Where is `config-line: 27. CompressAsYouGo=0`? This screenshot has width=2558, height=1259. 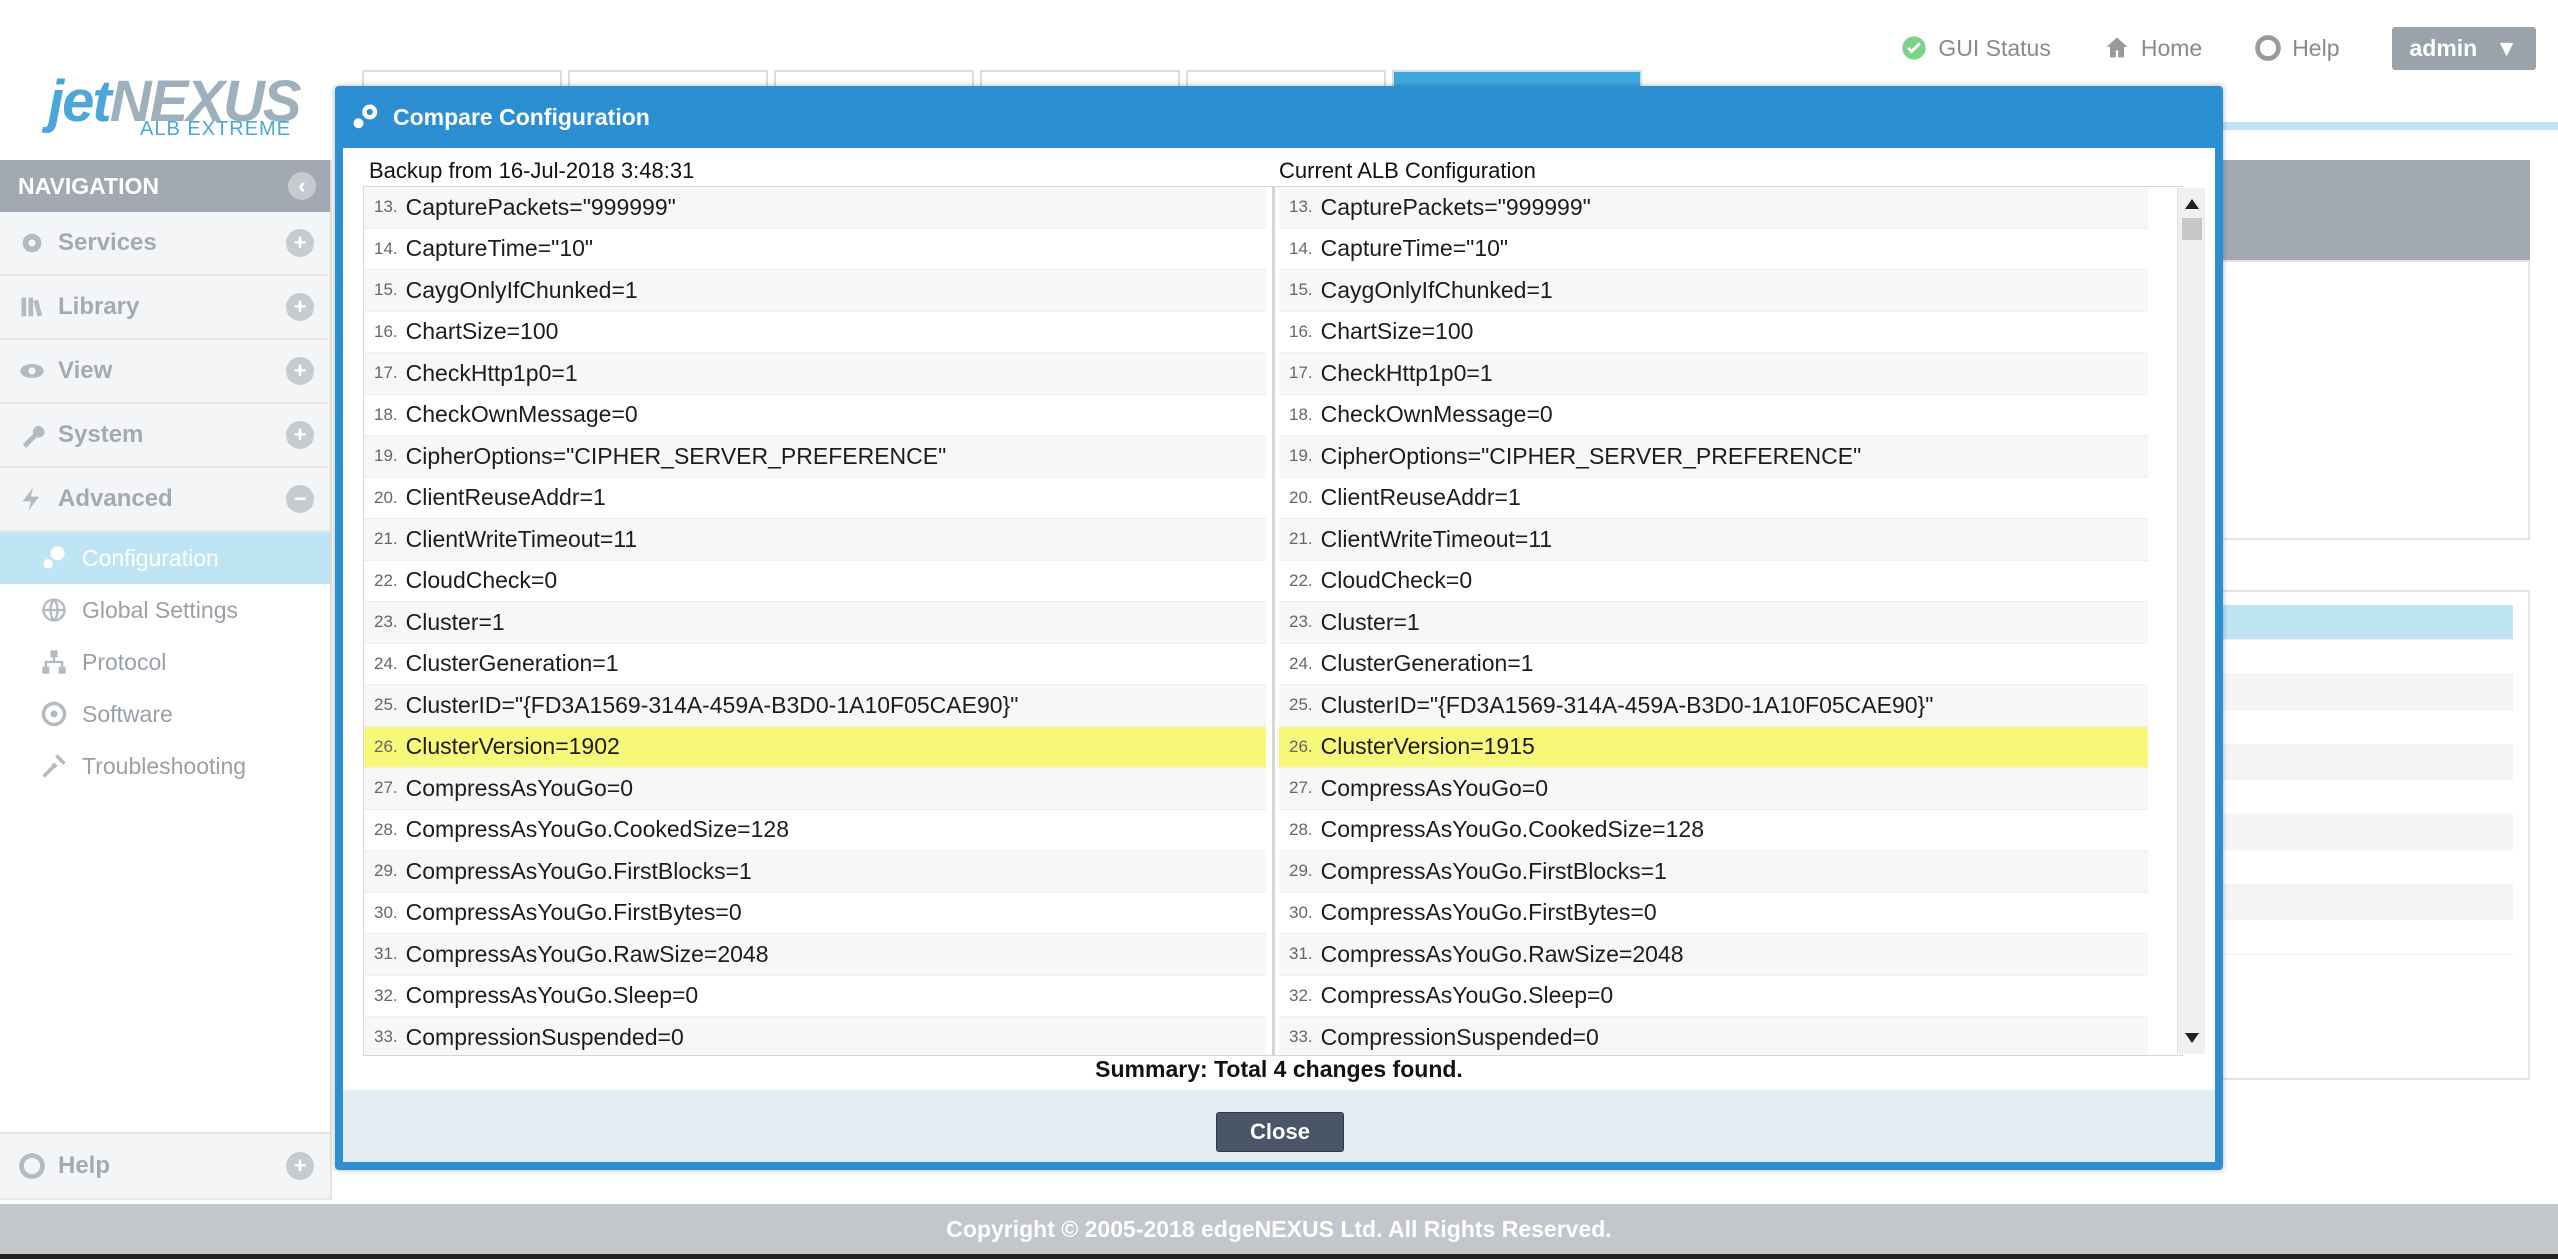
config-line: 27. CompressAsYouGo=0 is located at coordinates (1713, 789).